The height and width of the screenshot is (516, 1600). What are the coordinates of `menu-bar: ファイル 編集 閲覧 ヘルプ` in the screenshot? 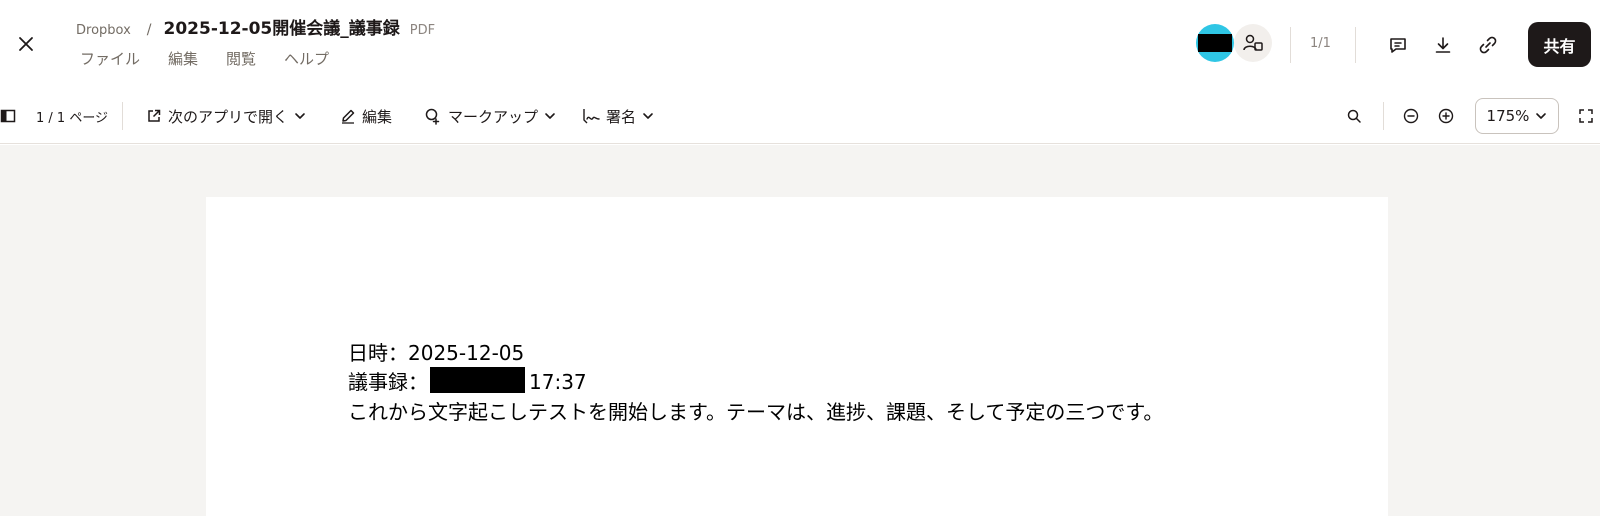 It's located at (204, 58).